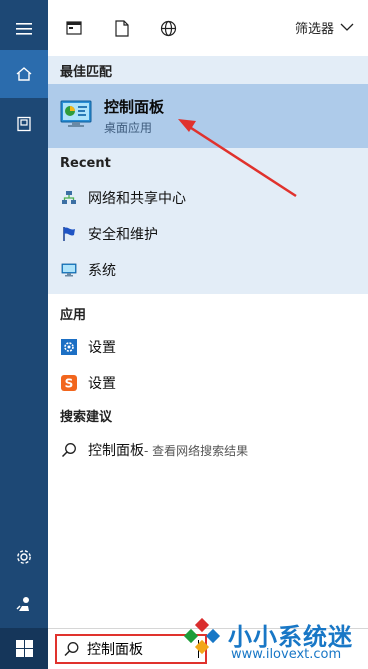 The width and height of the screenshot is (368, 669). Describe the element at coordinates (208, 383) in the screenshot. I see `app-item-settings-sogou: S 设置` at that location.